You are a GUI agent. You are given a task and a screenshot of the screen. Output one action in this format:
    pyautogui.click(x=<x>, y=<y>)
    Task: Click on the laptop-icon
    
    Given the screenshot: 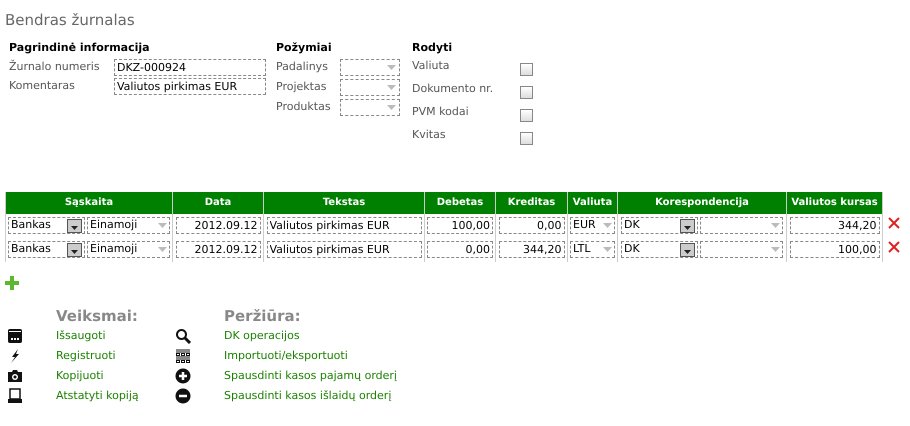 What is the action you would take?
    pyautogui.click(x=15, y=396)
    